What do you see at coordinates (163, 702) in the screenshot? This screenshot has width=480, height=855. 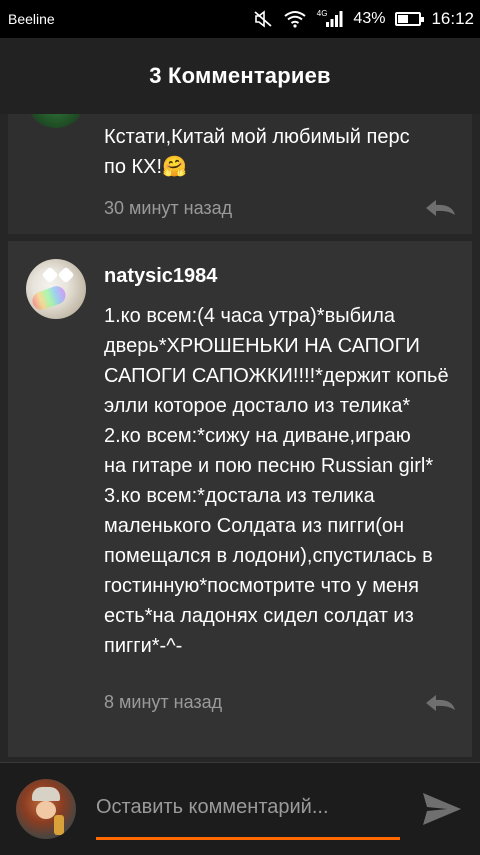 I see `comment-time: 8 минут назад` at bounding box center [163, 702].